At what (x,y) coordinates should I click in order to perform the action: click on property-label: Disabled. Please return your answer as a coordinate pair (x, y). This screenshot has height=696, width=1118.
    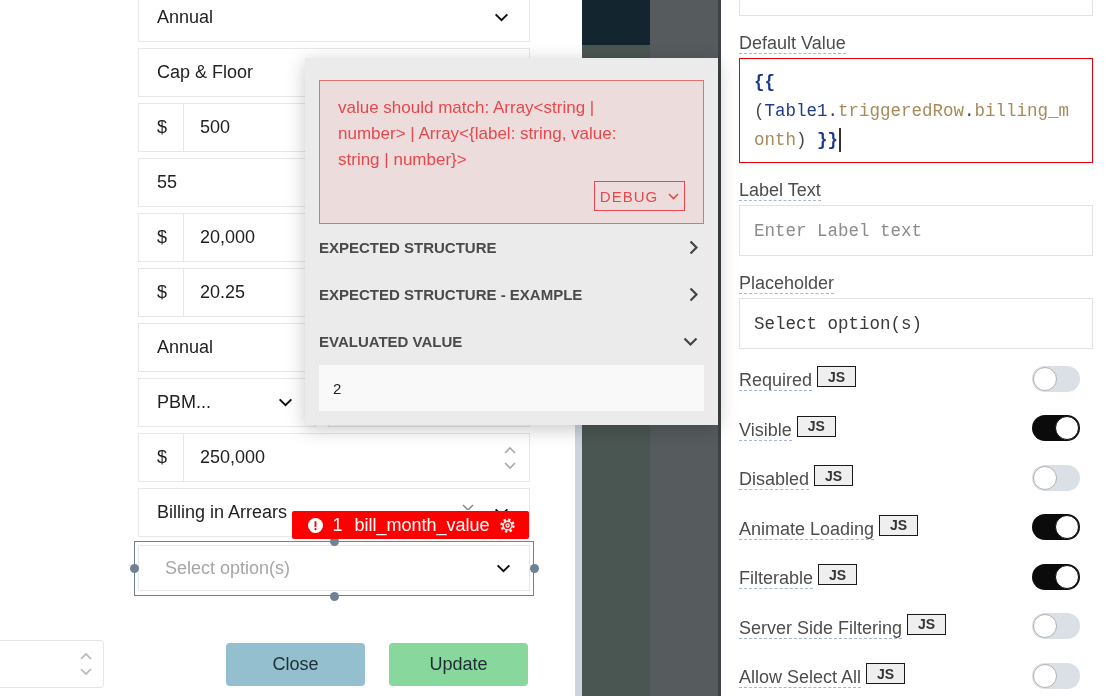
    Looking at the image, I should click on (774, 480).